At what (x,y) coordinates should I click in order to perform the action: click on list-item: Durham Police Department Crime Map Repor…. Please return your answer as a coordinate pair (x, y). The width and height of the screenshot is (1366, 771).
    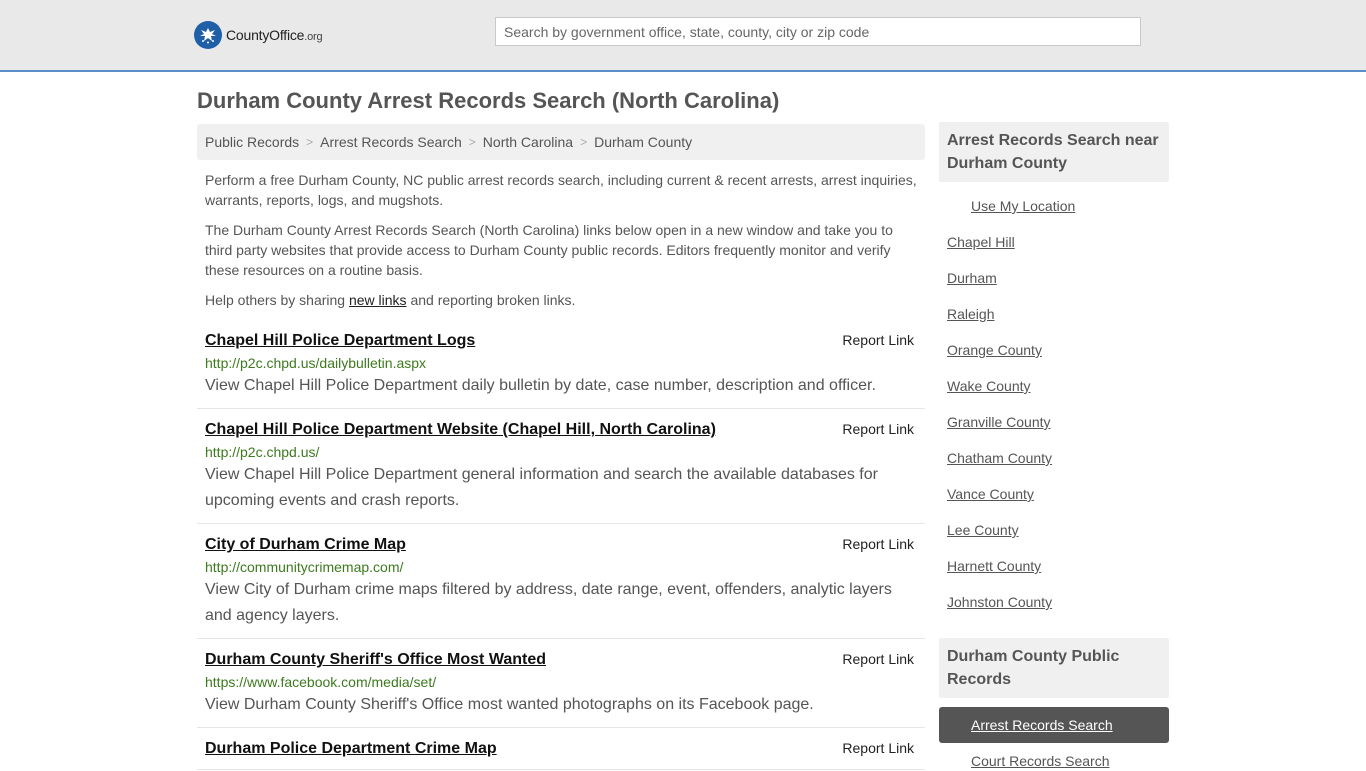
    Looking at the image, I should click on (561, 749).